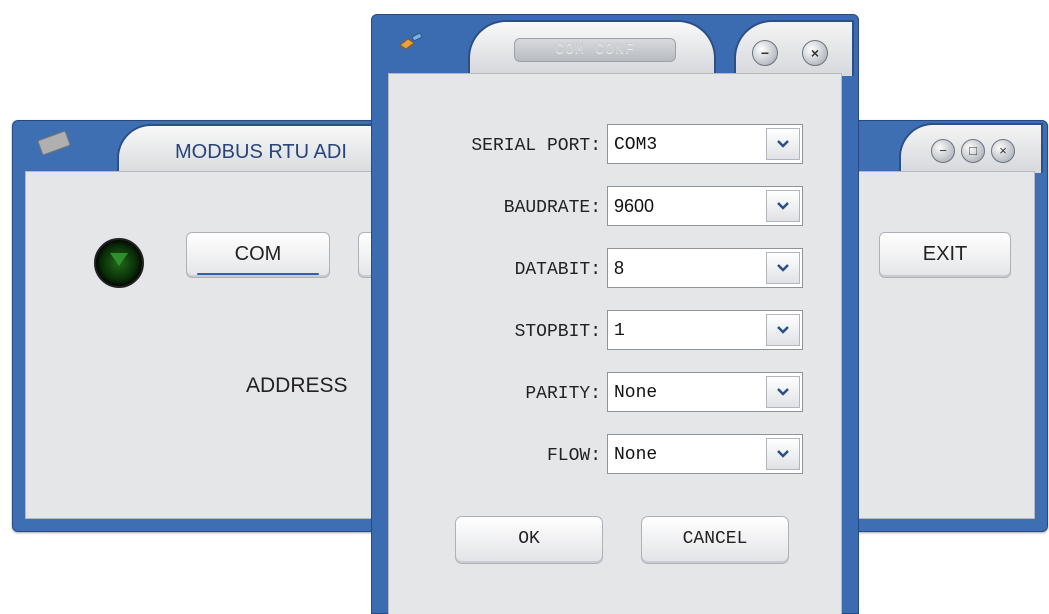  I want to click on main-window-title: MODBUS RTU ADI, so click(261, 152).